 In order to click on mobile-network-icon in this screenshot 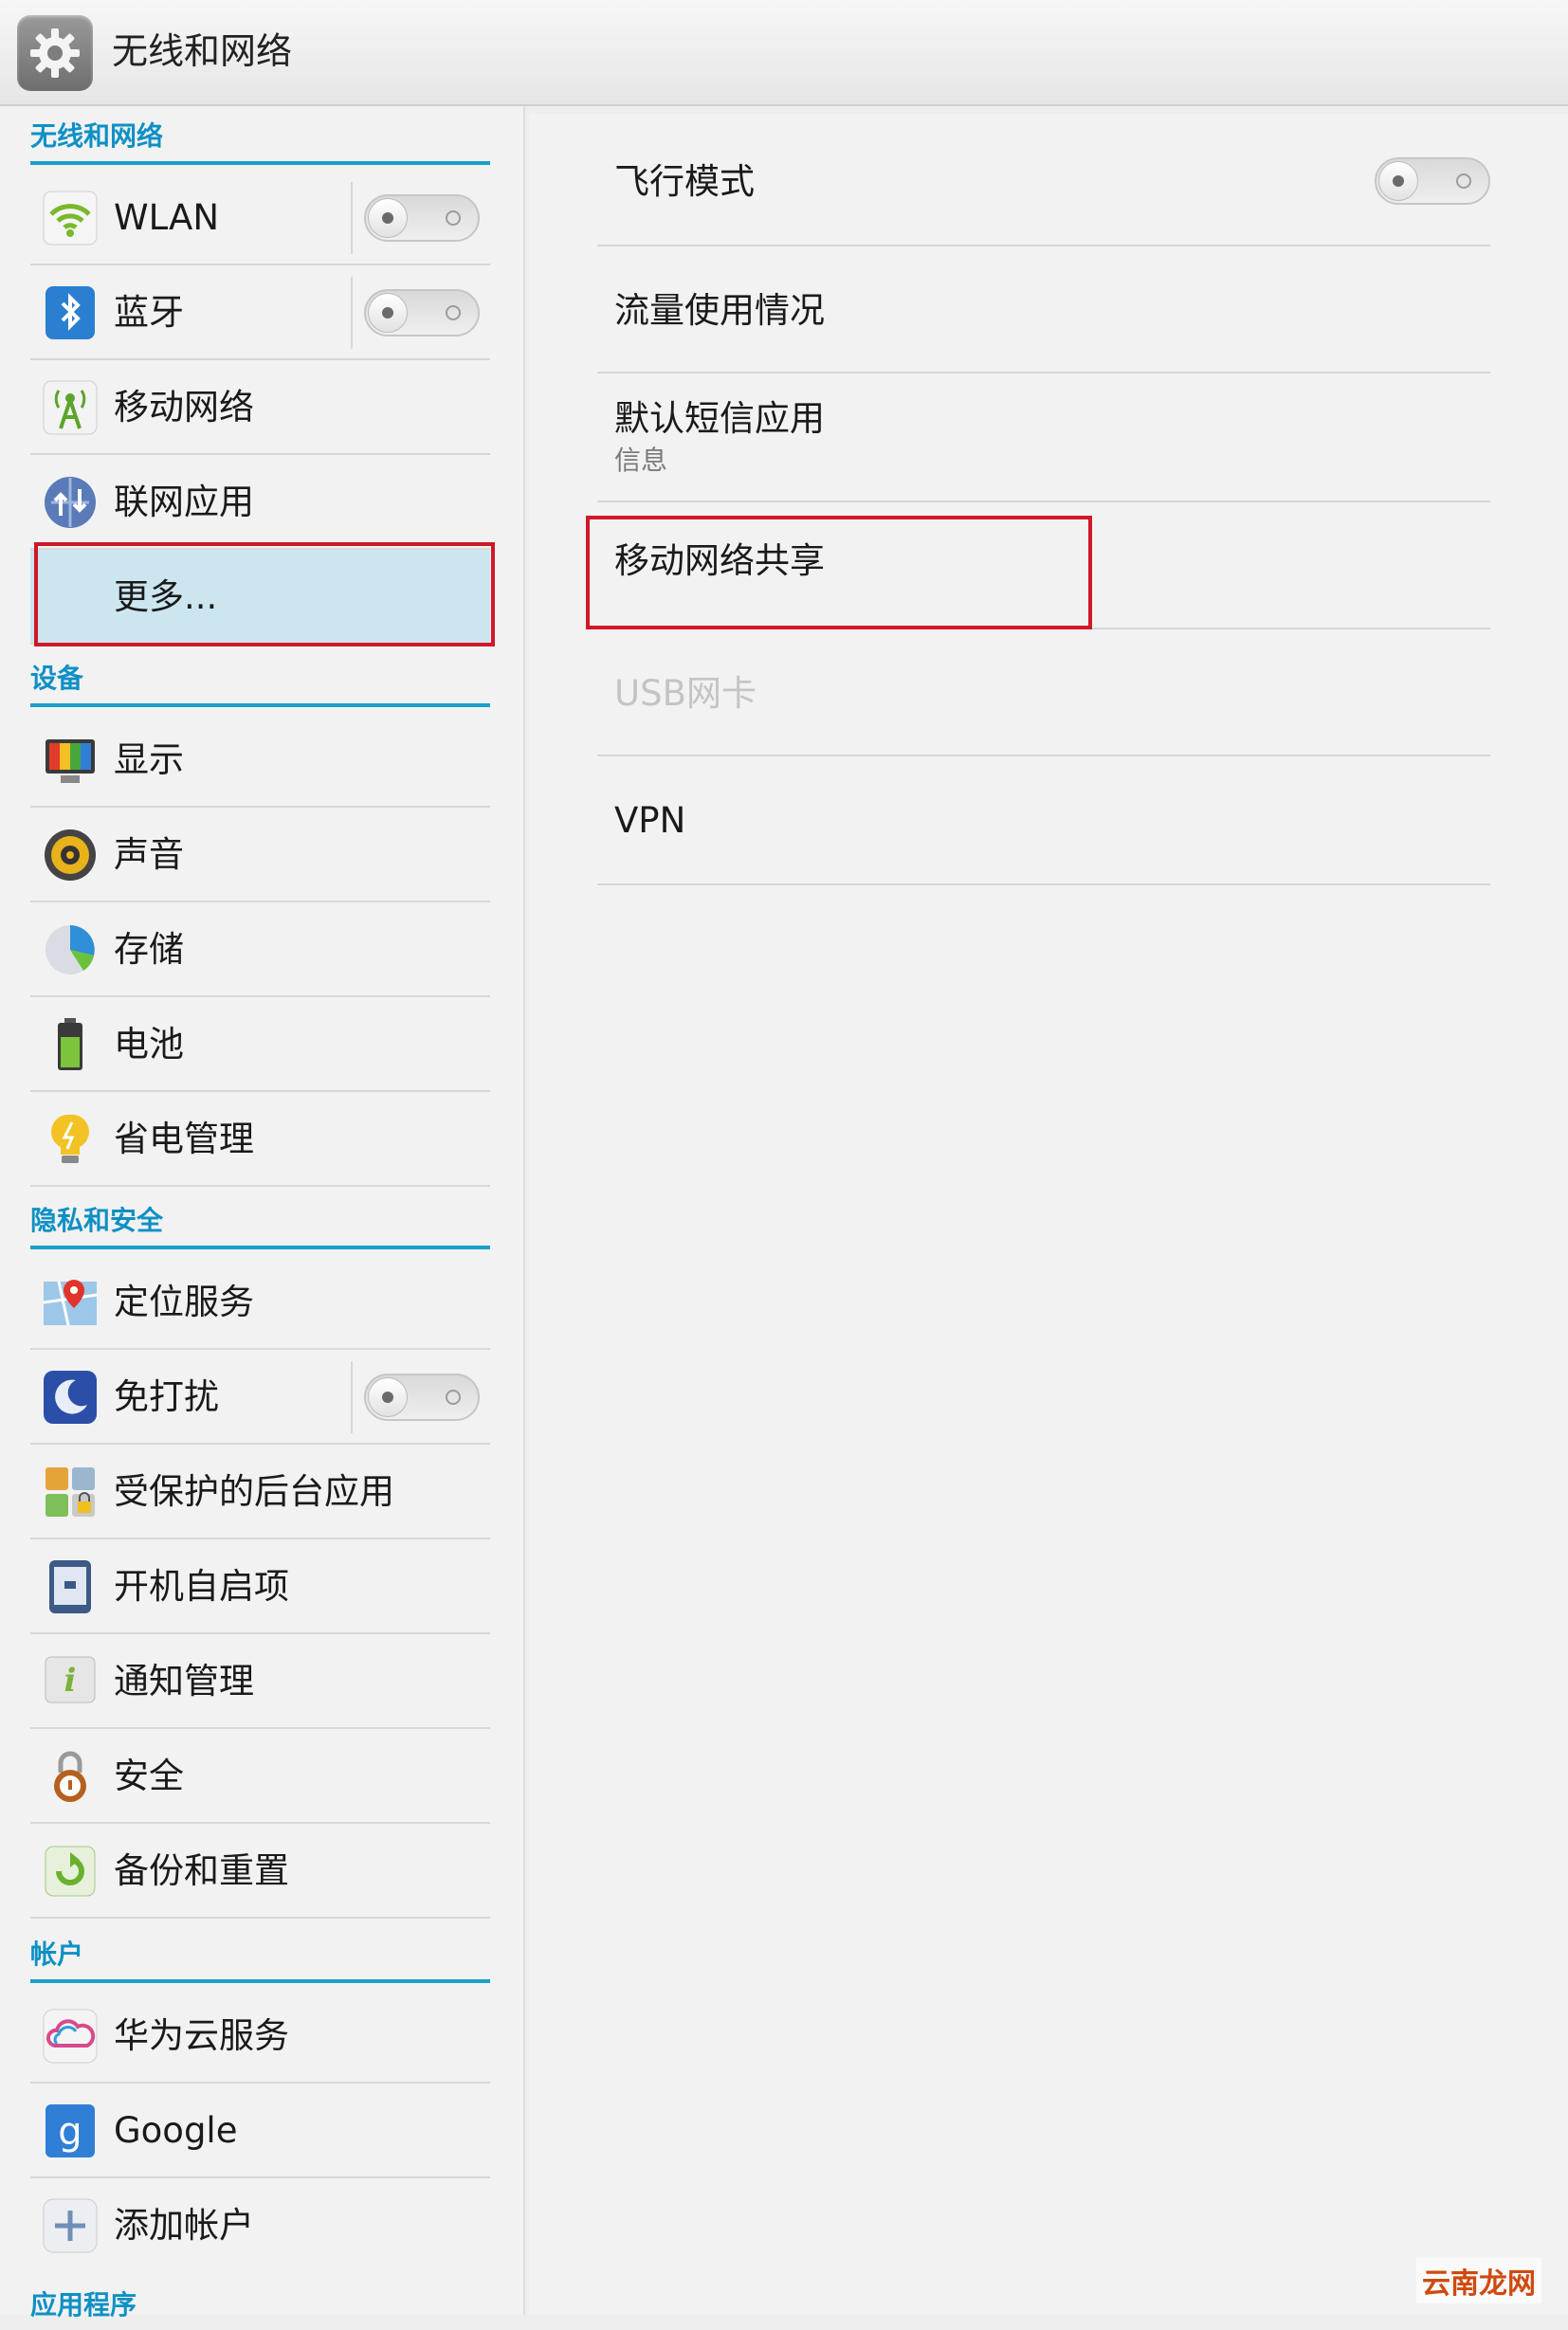, I will do `click(70, 407)`.